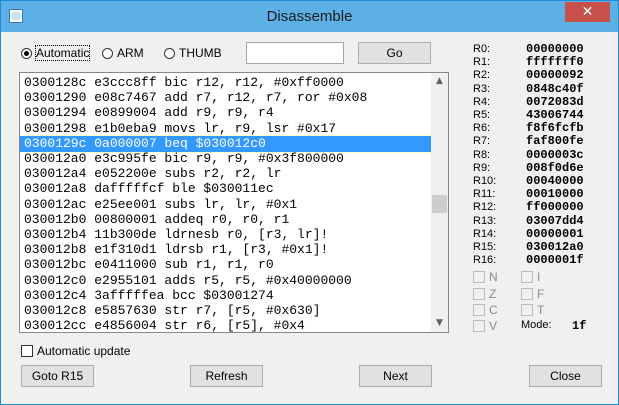 The image size is (619, 405). I want to click on radio-thumb: THUMB, so click(193, 53).